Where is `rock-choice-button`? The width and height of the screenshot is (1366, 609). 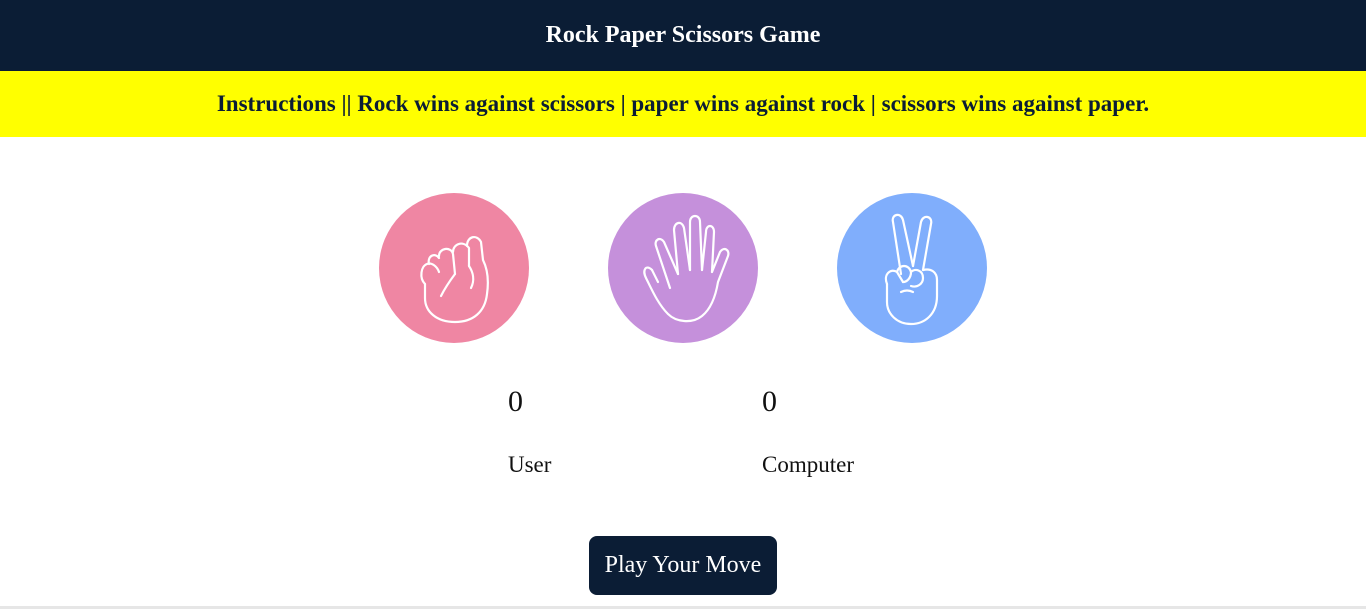 rock-choice-button is located at coordinates (454, 268).